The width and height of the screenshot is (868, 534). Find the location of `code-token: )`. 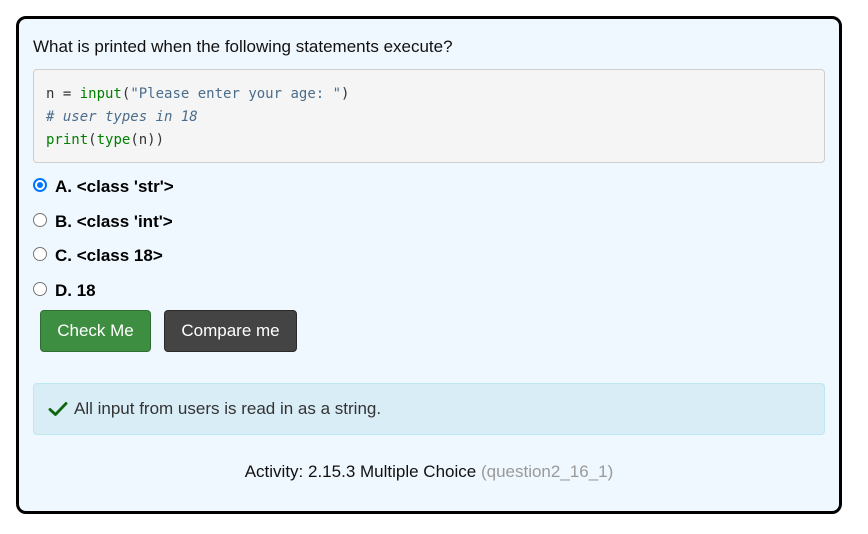

code-token: ) is located at coordinates (345, 94).